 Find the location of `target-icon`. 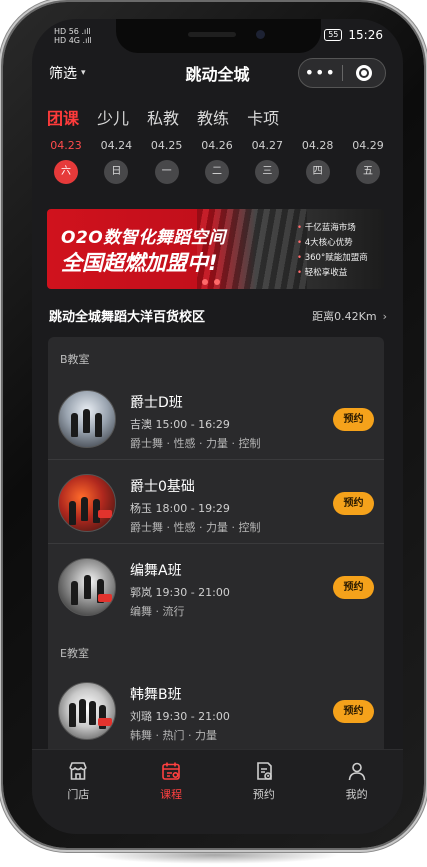

target-icon is located at coordinates (363, 73).